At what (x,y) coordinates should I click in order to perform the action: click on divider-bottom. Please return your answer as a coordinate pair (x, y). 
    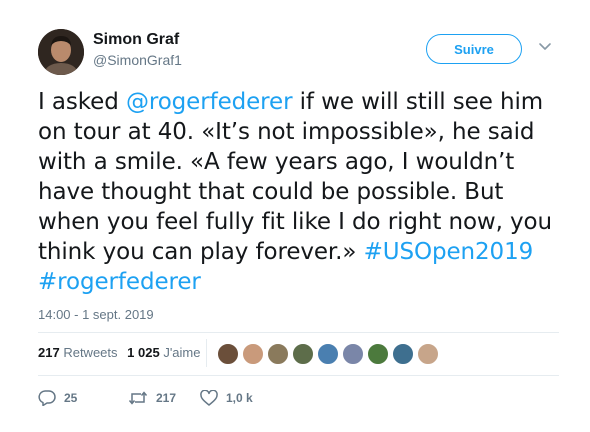
    Looking at the image, I should click on (298, 375).